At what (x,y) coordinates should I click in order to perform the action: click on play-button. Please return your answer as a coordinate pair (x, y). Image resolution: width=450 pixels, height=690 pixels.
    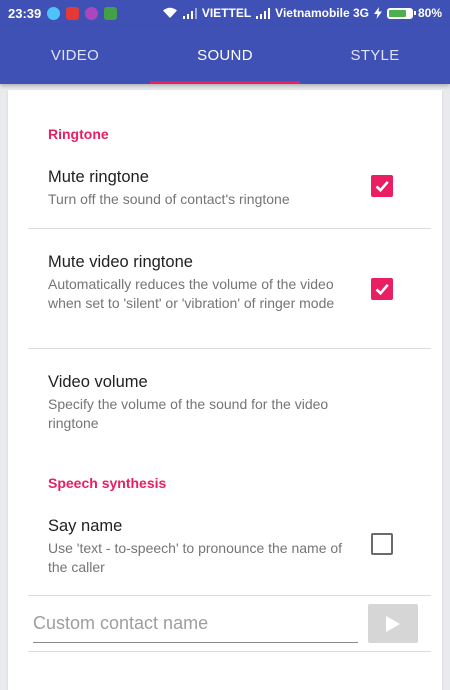
    Looking at the image, I should click on (393, 623).